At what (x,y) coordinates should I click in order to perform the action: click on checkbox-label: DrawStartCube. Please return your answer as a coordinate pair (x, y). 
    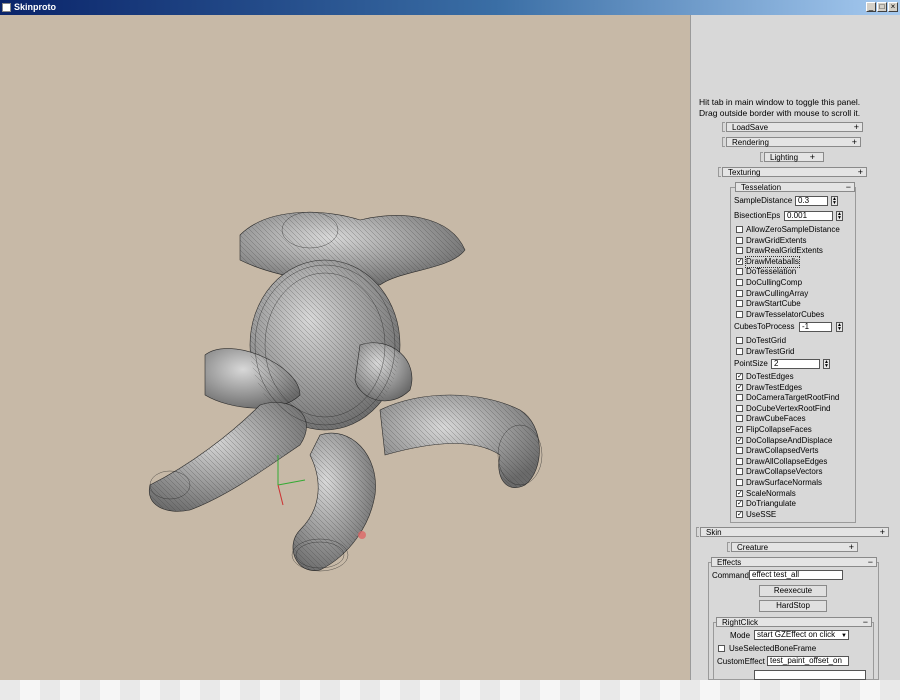
    Looking at the image, I should click on (773, 304).